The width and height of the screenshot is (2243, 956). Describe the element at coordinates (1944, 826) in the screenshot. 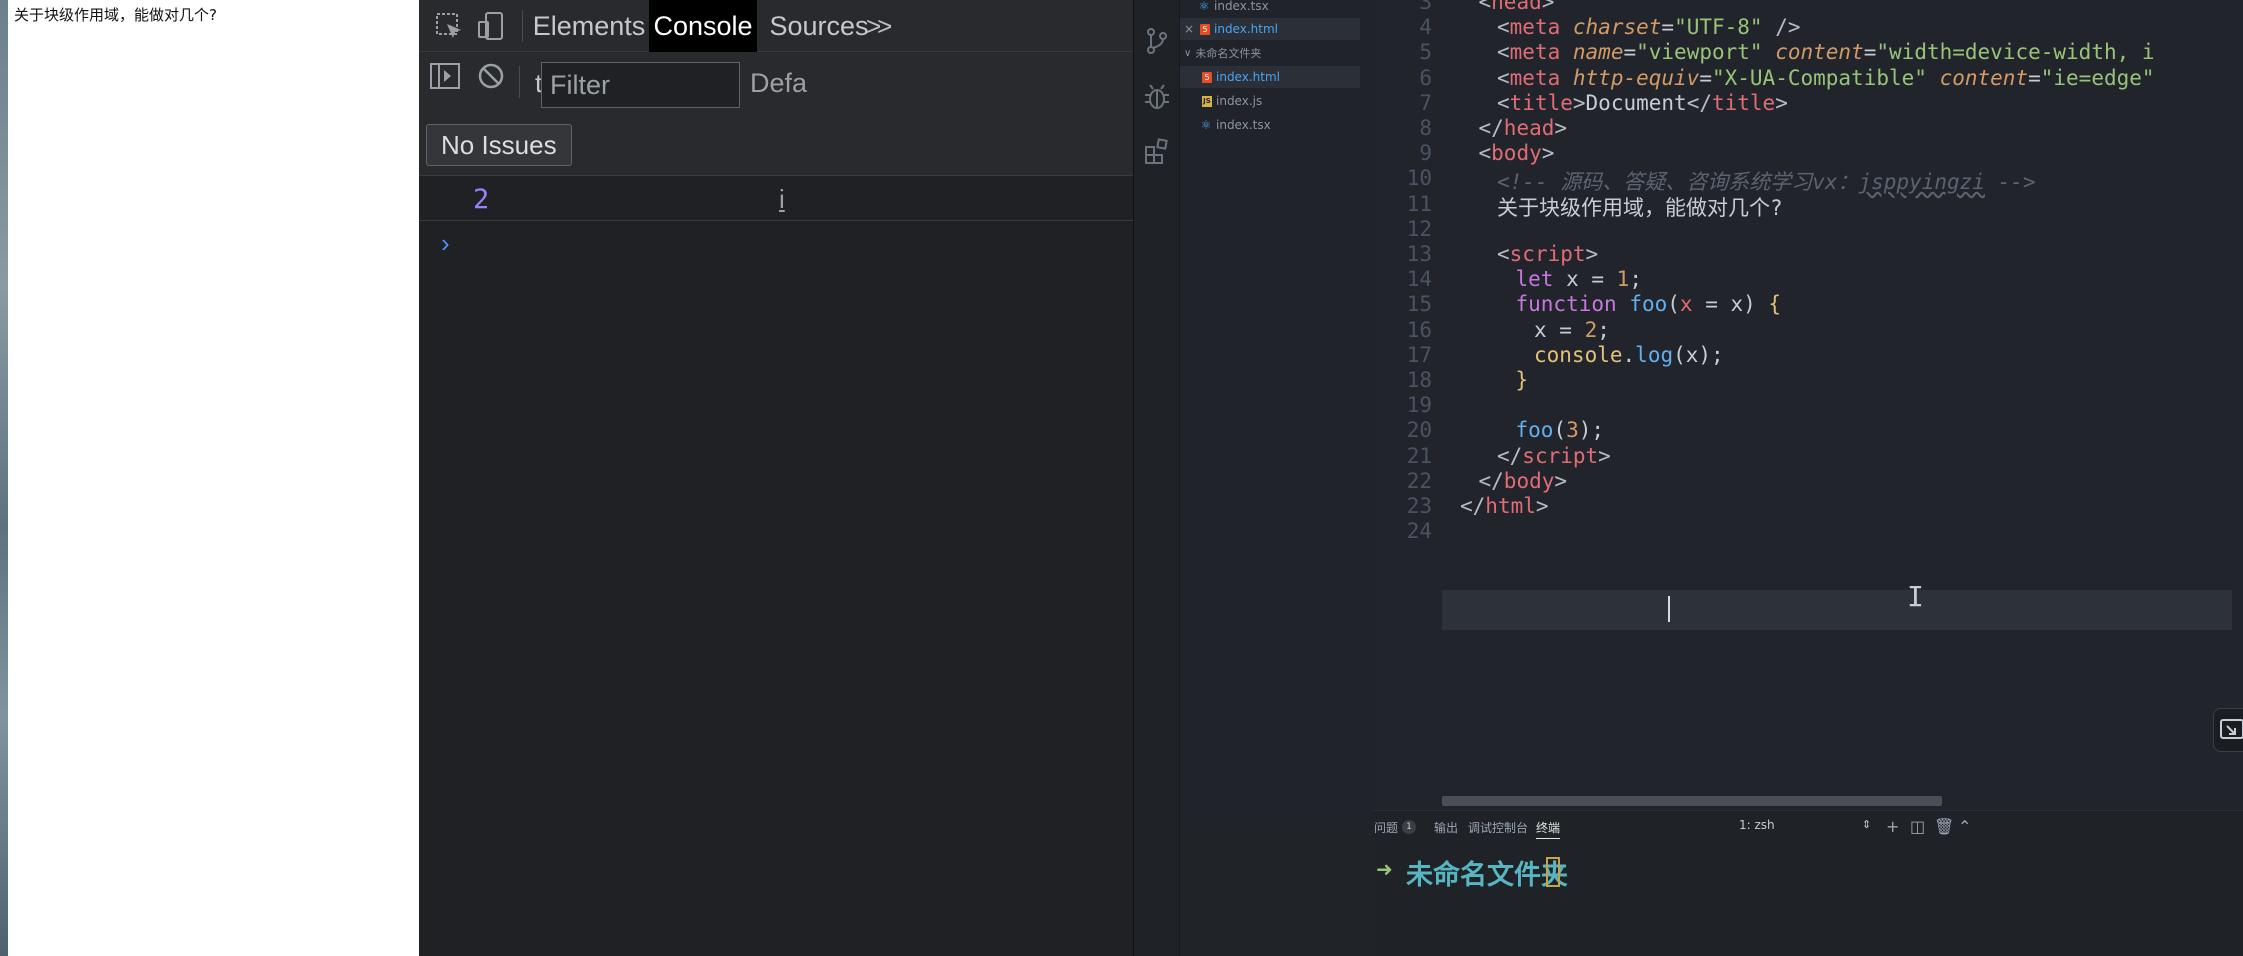

I see `trash-icon: 🗑` at that location.